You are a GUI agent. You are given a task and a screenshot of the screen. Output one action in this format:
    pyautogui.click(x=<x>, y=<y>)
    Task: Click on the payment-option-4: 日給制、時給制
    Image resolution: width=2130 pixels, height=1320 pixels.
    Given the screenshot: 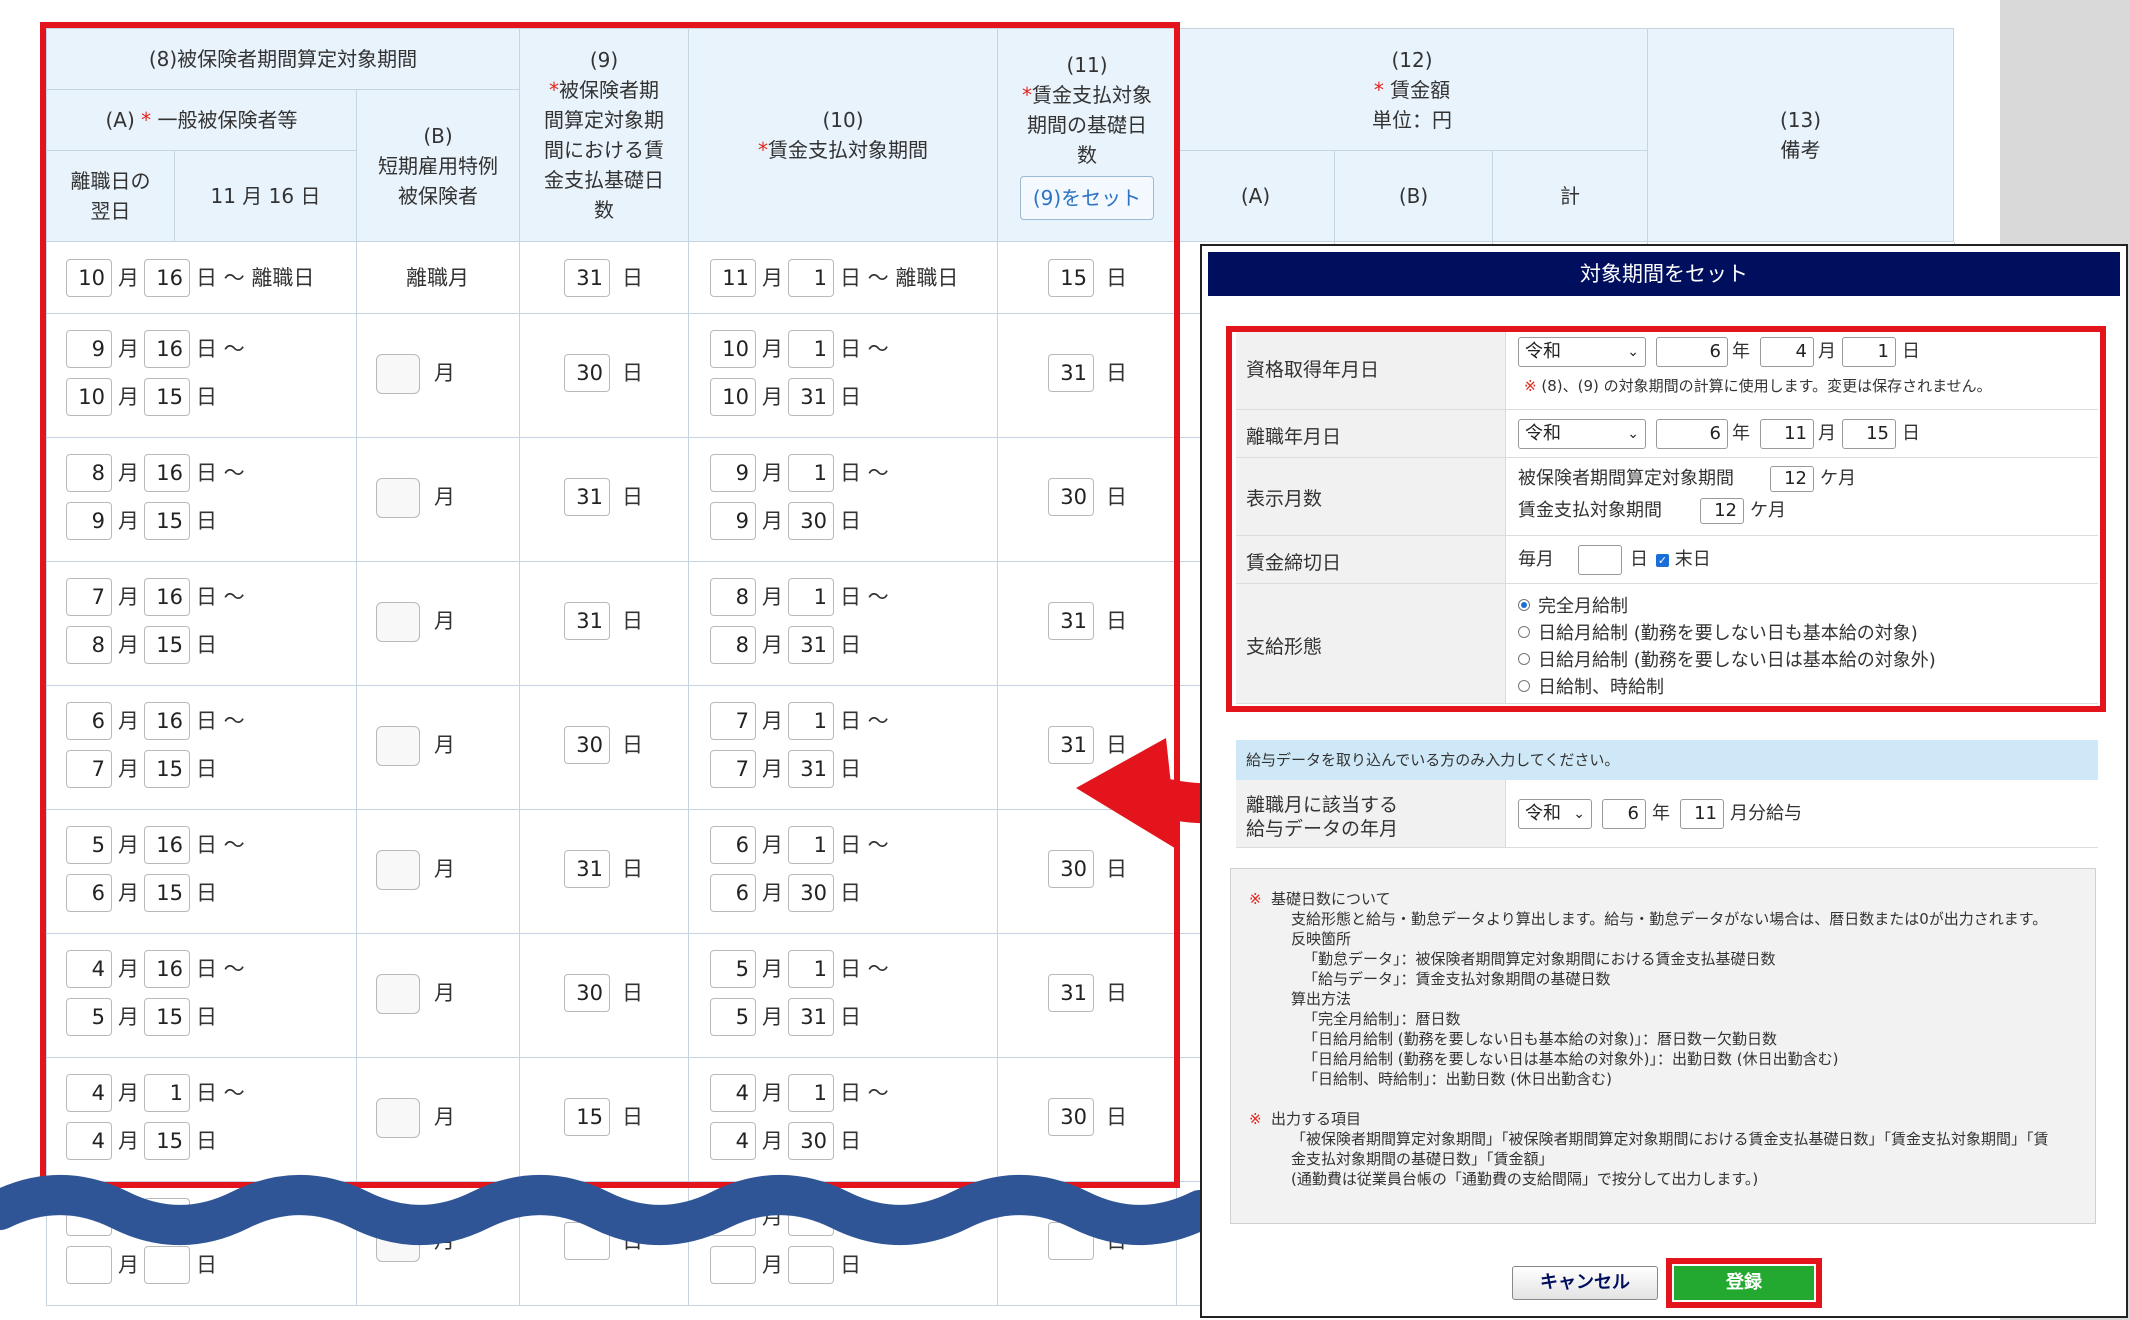 What is the action you would take?
    pyautogui.click(x=1591, y=688)
    